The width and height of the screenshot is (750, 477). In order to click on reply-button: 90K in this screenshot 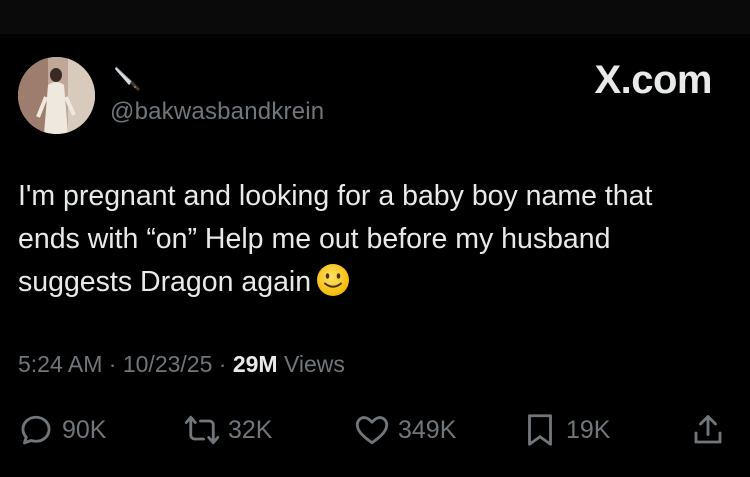, I will do `click(62, 430)`.